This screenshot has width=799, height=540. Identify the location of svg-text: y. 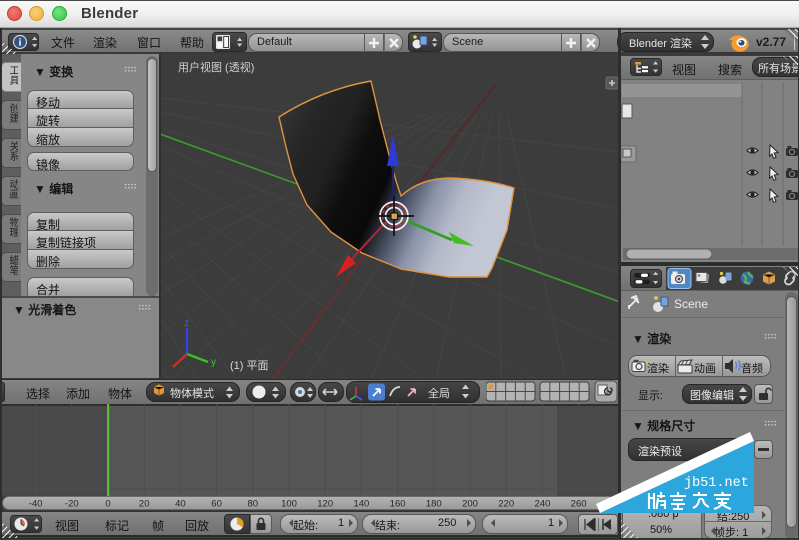
(213, 362).